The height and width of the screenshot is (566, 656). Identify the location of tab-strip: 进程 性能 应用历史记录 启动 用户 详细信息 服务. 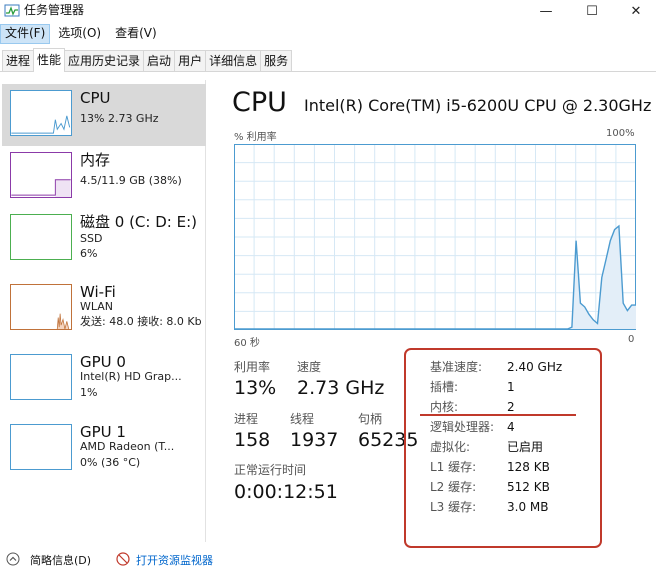
(328, 60).